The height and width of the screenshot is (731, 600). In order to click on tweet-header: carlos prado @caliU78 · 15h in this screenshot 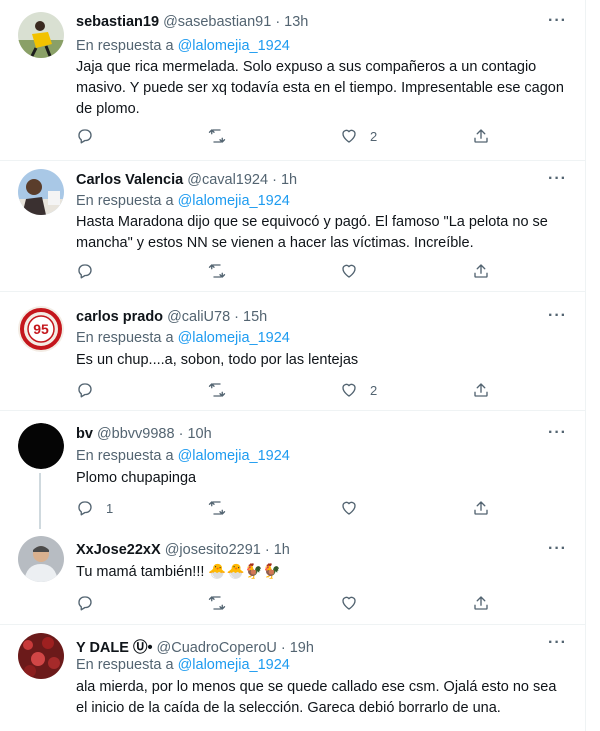, I will do `click(171, 317)`.